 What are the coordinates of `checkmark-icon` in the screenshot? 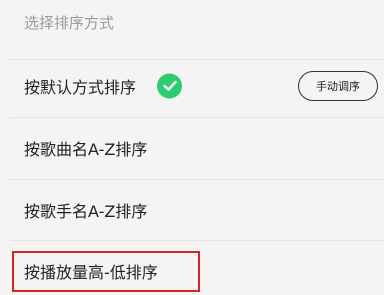 It's located at (169, 86).